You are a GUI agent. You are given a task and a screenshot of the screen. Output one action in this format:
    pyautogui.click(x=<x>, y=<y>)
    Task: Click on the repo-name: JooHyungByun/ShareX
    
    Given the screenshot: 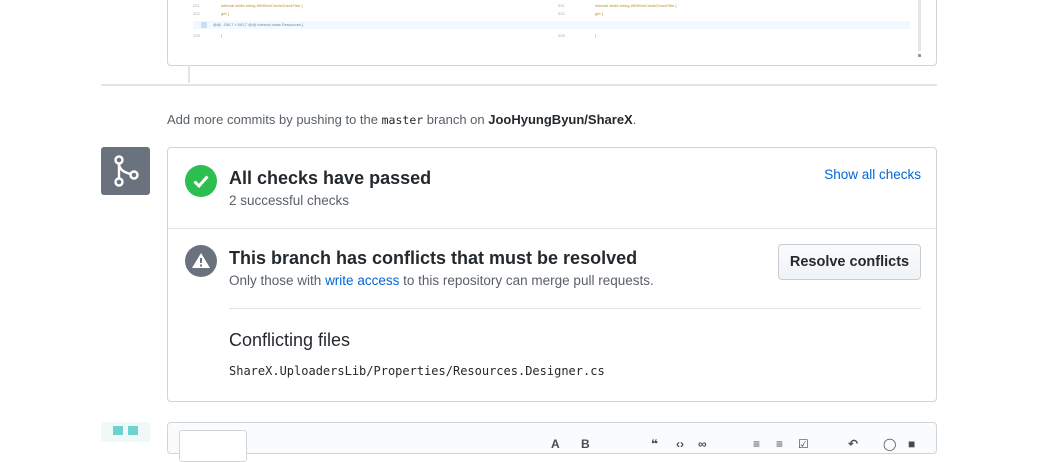 What is the action you would take?
    pyautogui.click(x=560, y=119)
    